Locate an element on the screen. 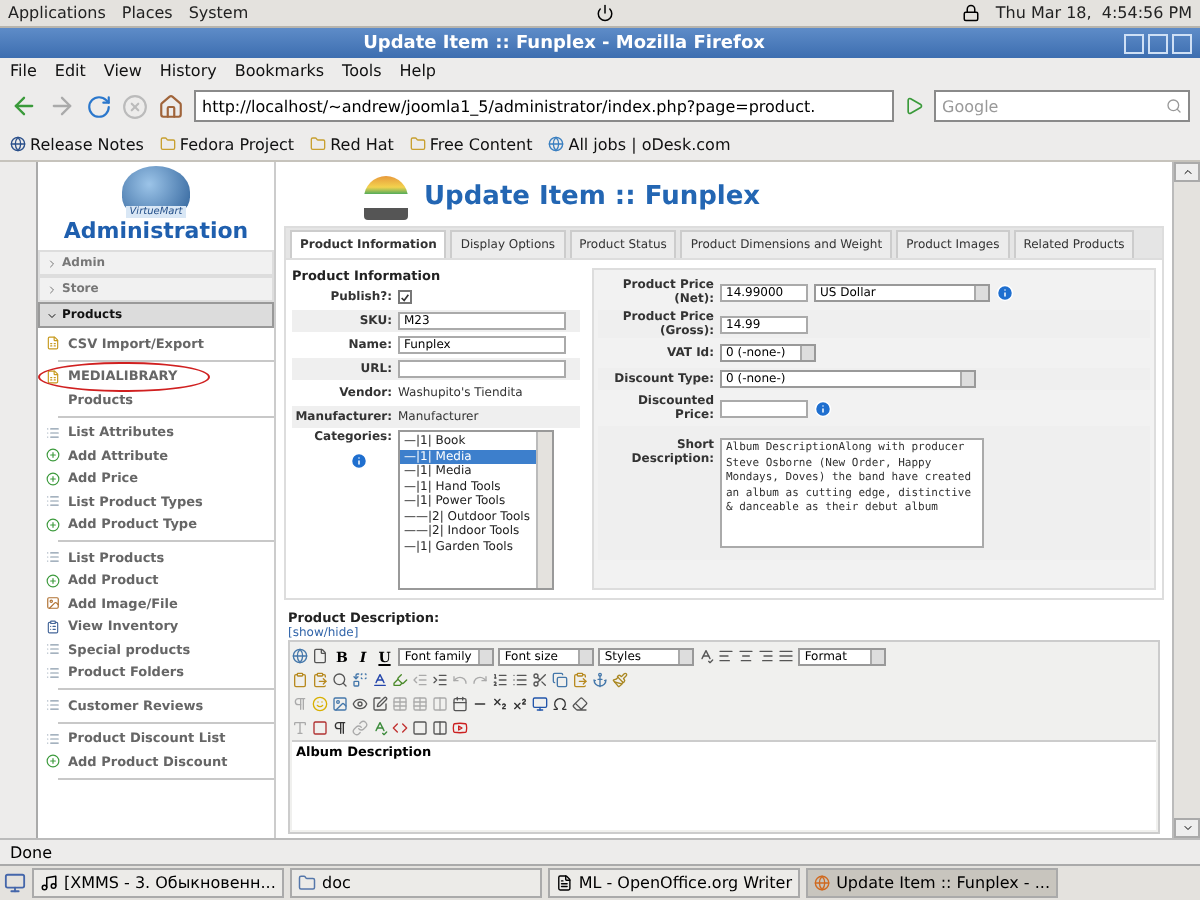 This screenshot has width=1200, height=900. fullscreen-icon is located at coordinates (540, 704).